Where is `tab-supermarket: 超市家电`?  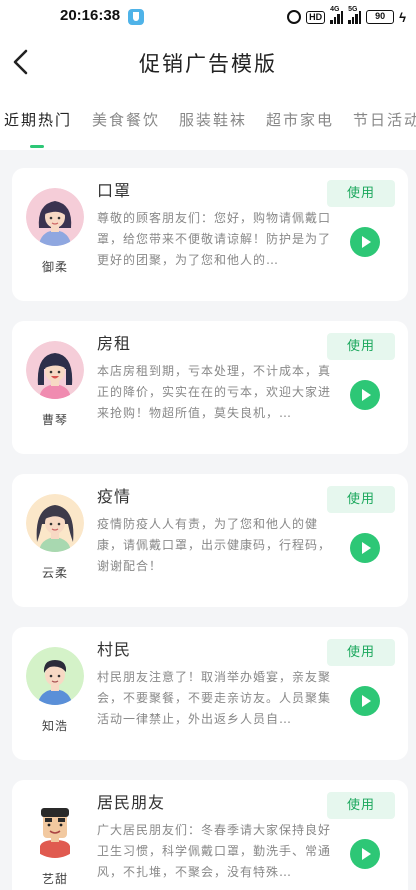
tab-supermarket: 超市家电 is located at coordinates (300, 119).